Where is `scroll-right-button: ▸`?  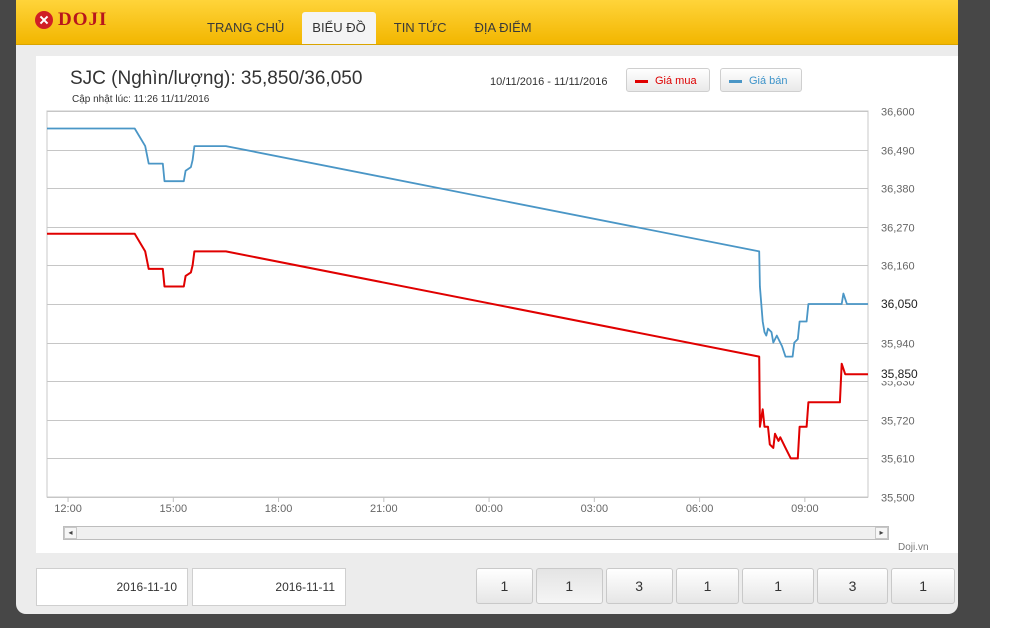 scroll-right-button: ▸ is located at coordinates (881, 533).